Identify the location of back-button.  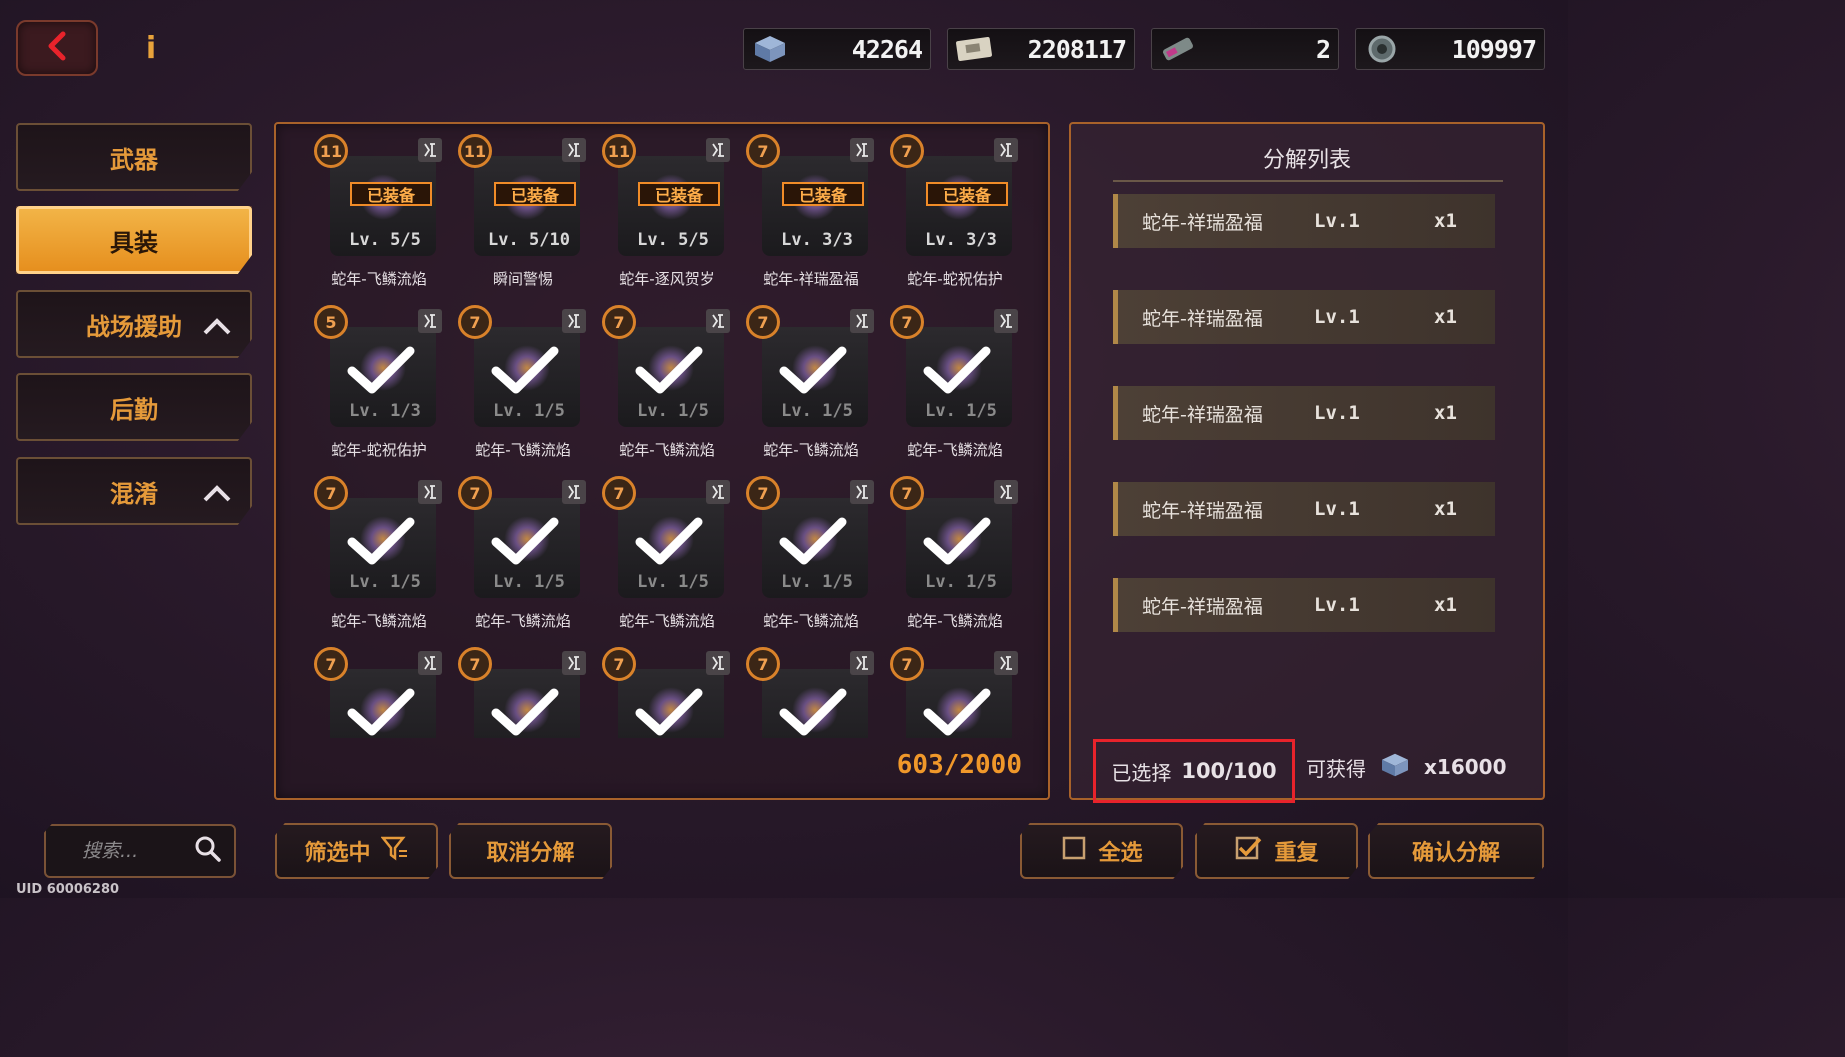
(57, 48).